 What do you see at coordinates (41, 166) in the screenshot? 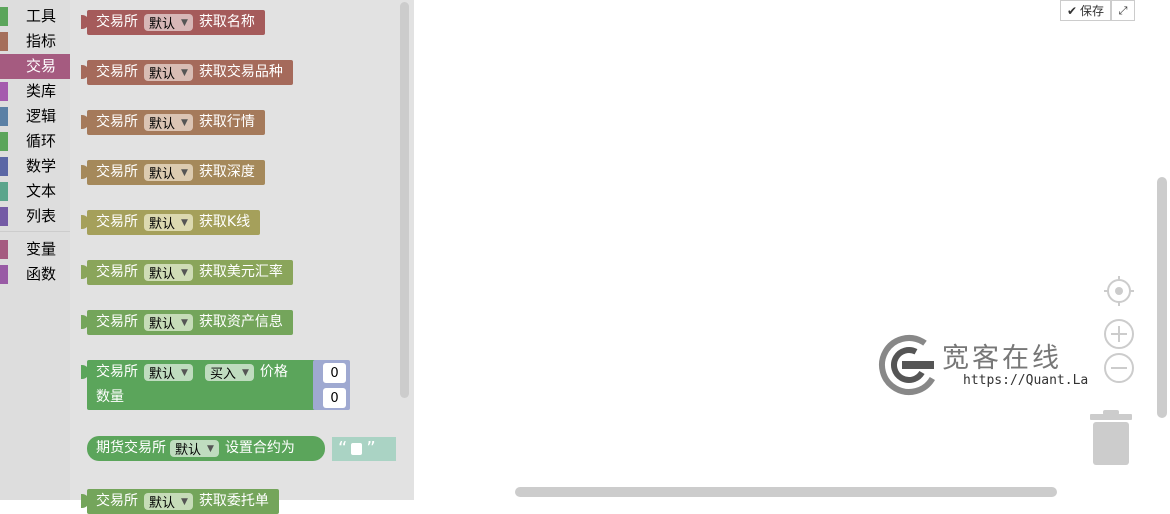
I see `category-label: 数学` at bounding box center [41, 166].